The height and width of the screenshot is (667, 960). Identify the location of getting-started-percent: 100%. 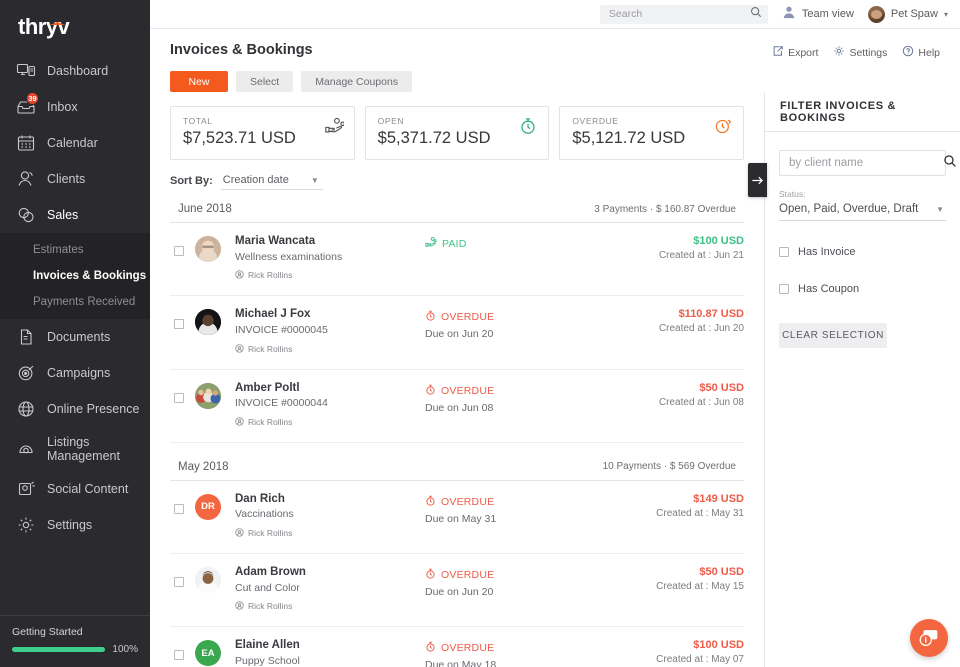
(125, 649).